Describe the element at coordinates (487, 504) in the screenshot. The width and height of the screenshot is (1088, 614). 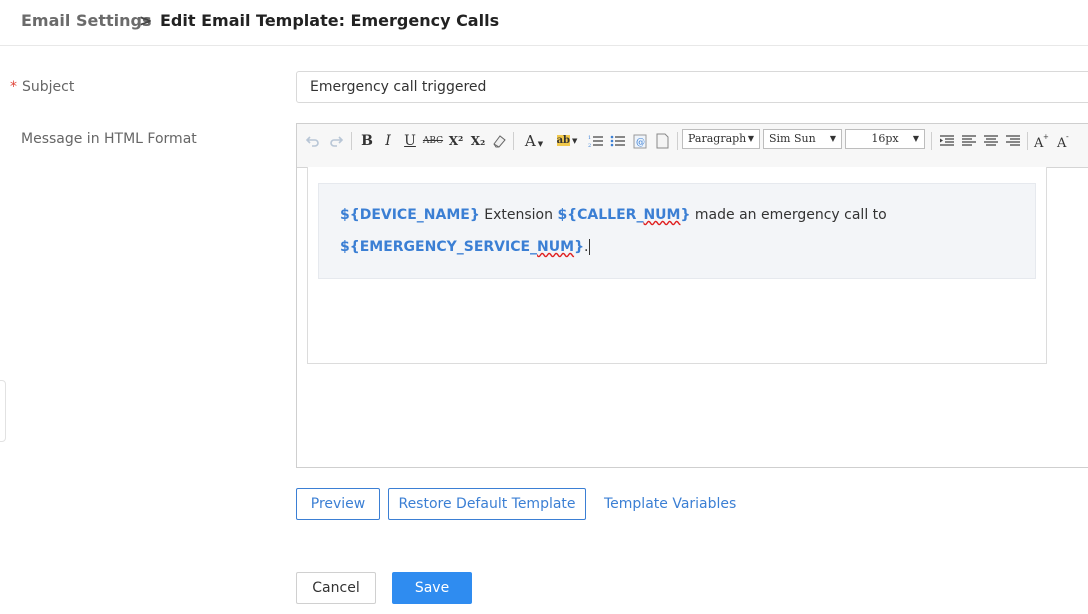
I see `restore-default-template-button: Restore Default Template` at that location.